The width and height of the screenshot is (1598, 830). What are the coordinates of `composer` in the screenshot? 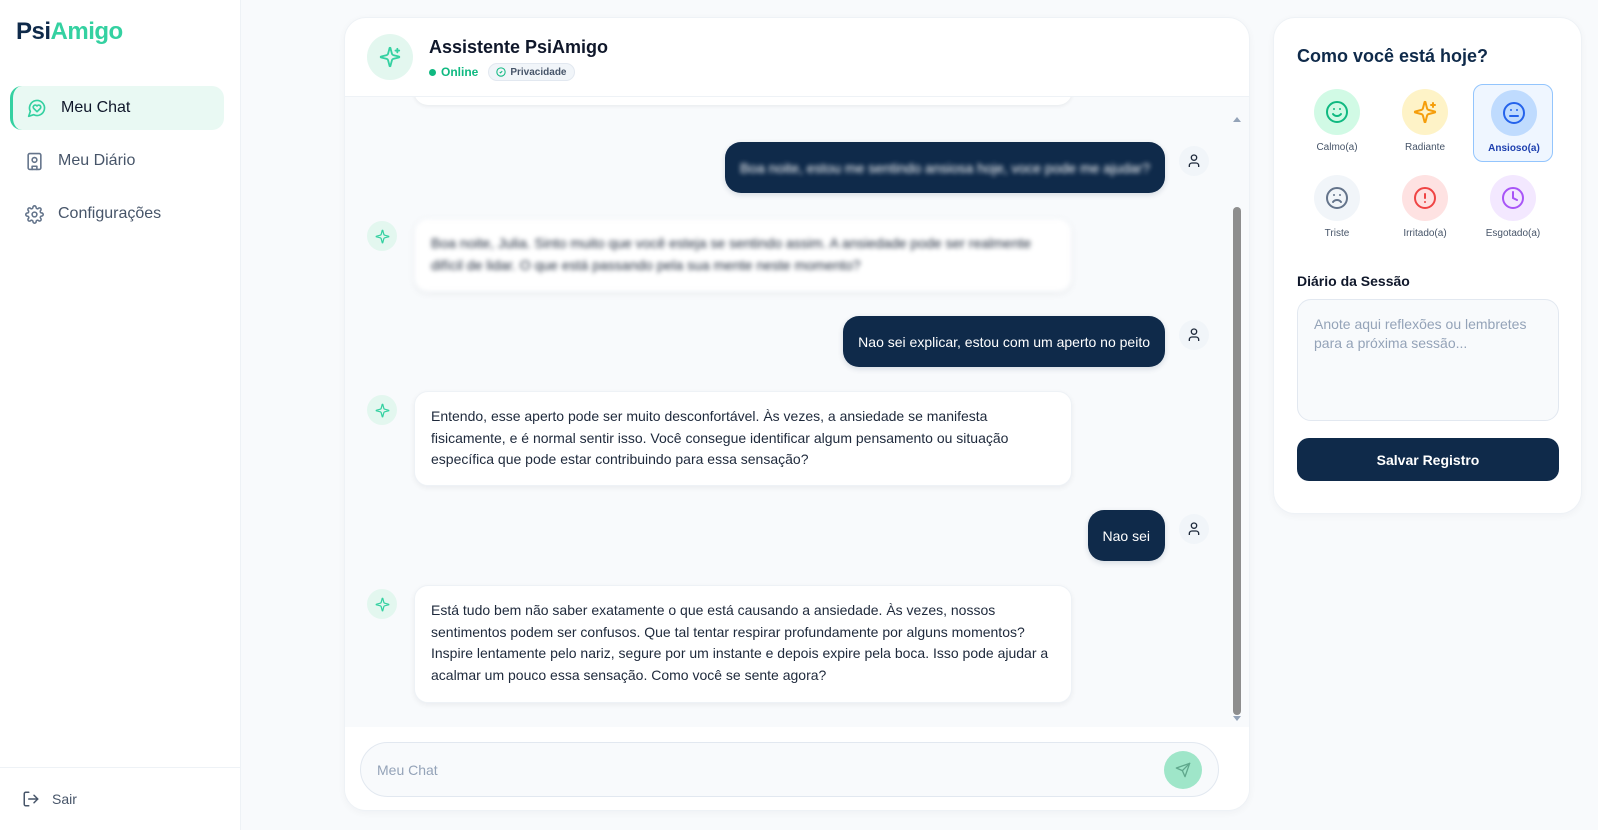 It's located at (797, 768).